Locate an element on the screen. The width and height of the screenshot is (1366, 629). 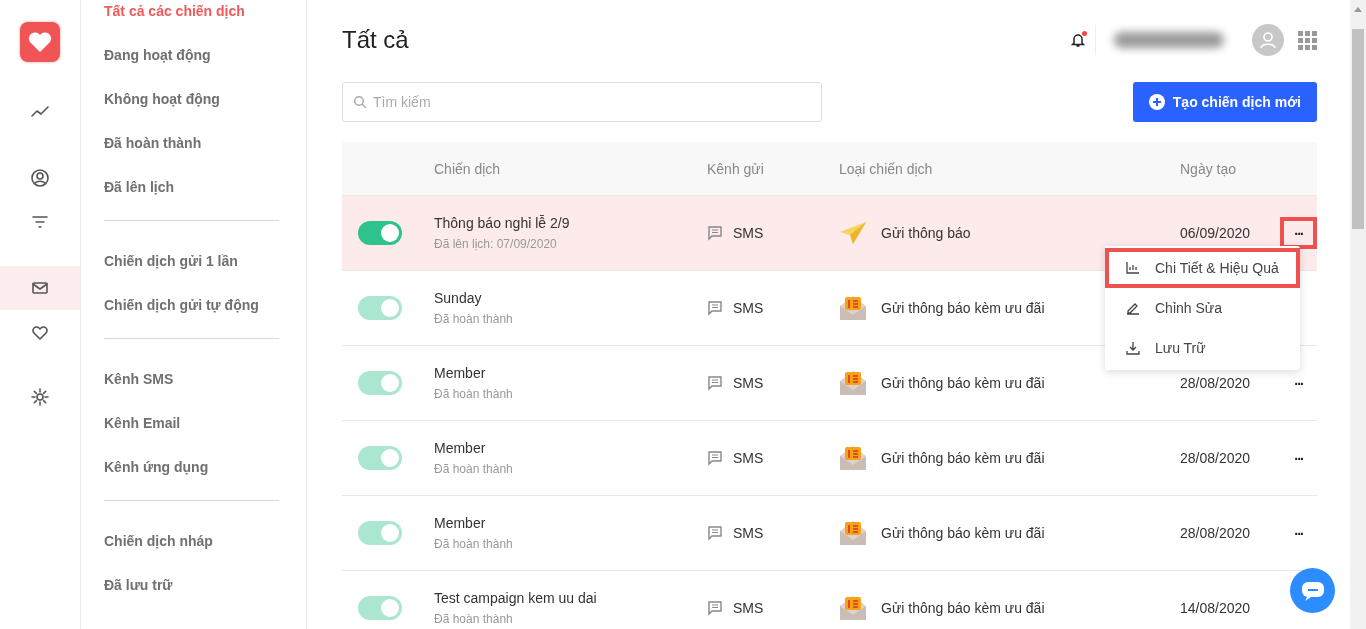
notification-bell-icon is located at coordinates (1078, 40).